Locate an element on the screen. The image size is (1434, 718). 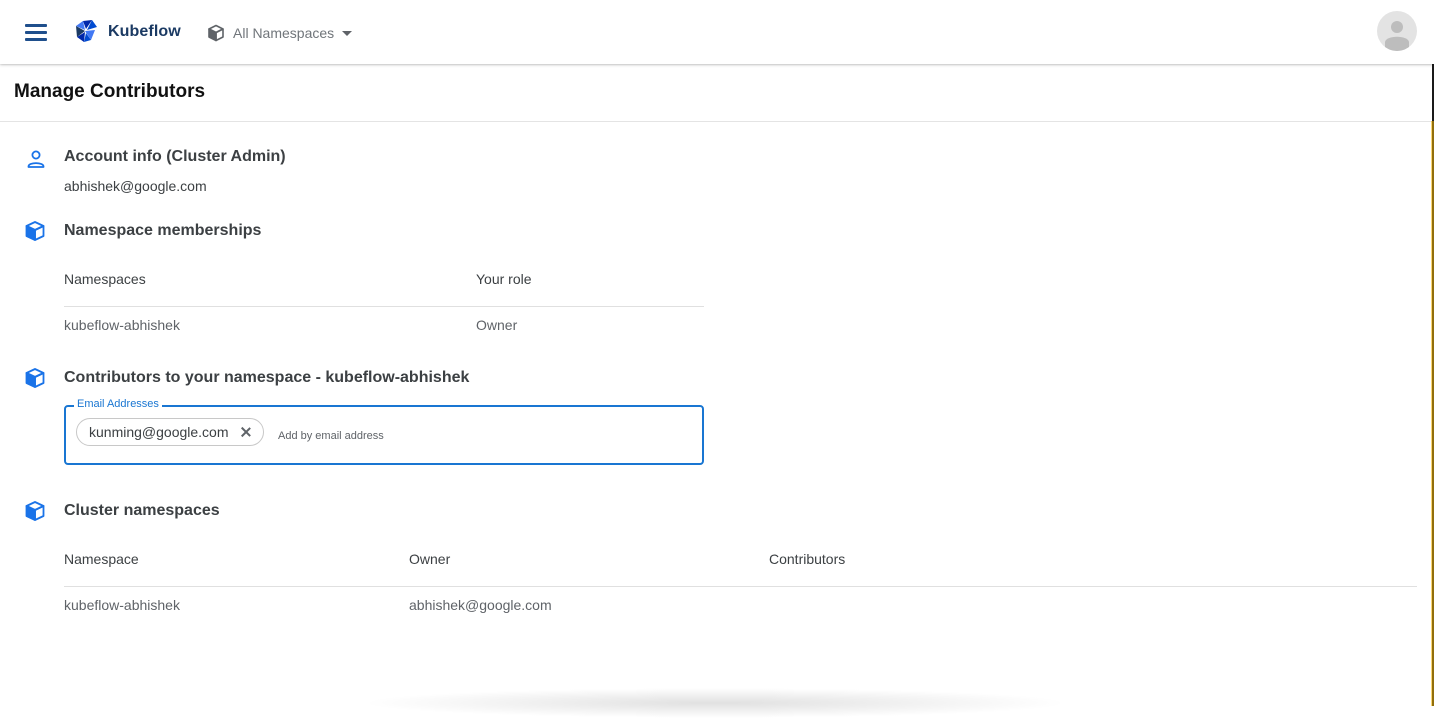
account-info-title: Account info (Cluster Admin) is located at coordinates (175, 156).